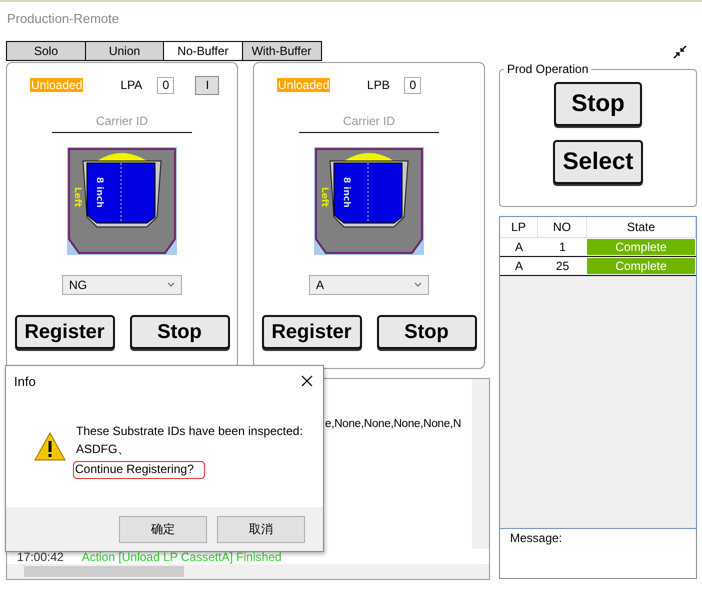 The image size is (702, 590). I want to click on grade-dropdown: A, so click(369, 285).